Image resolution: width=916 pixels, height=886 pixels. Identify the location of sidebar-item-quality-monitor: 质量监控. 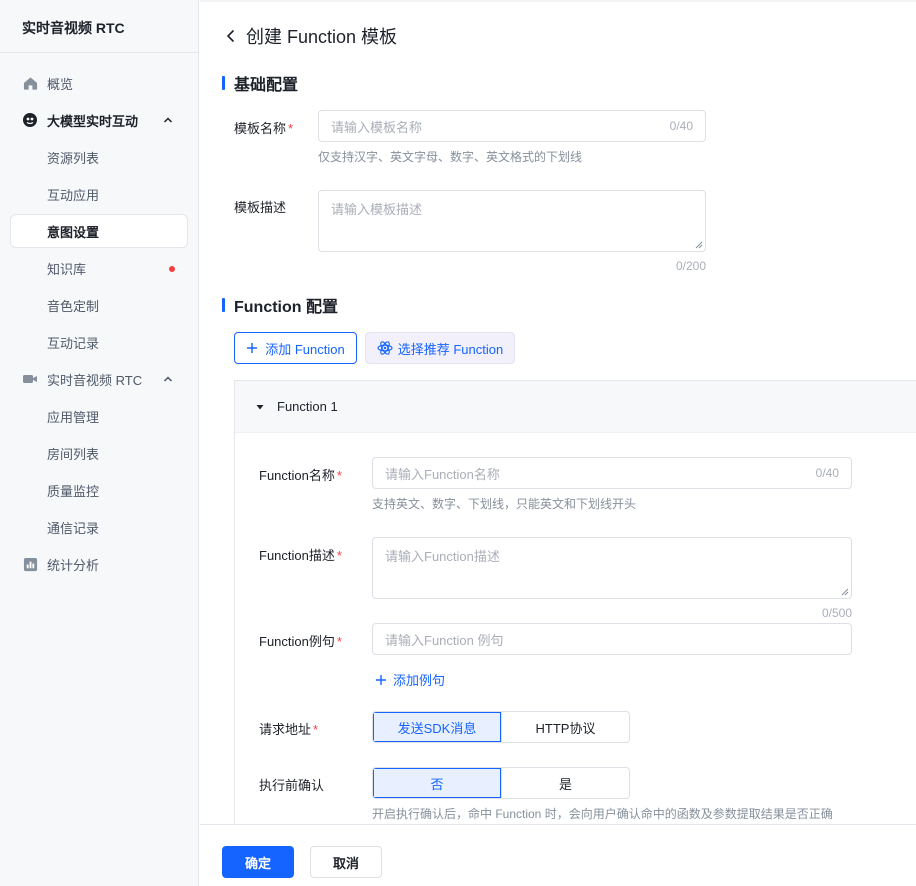
(99, 490).